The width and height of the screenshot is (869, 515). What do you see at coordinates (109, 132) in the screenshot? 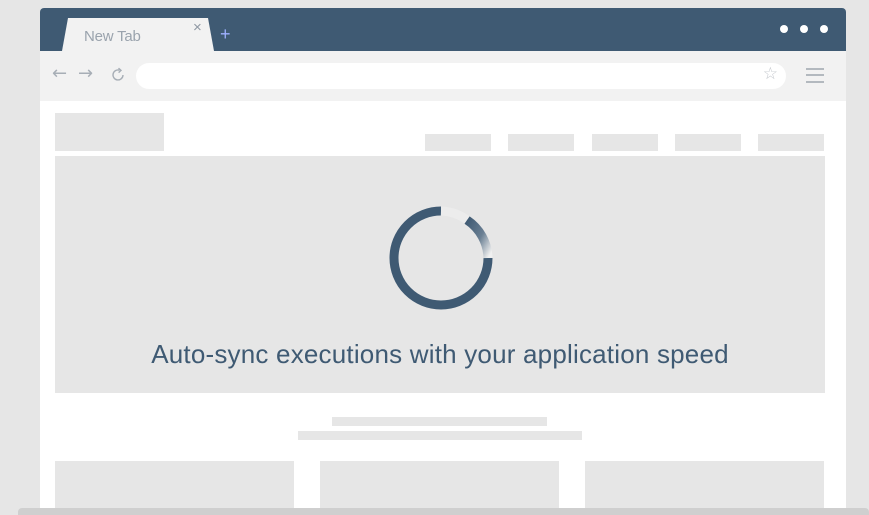
I see `logo-placeholder` at bounding box center [109, 132].